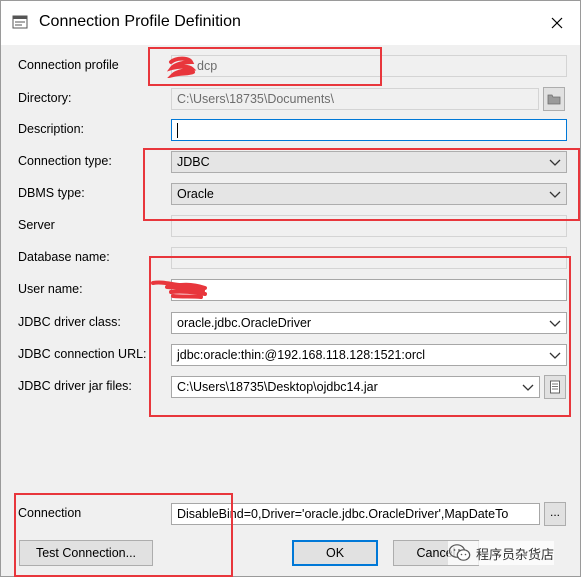  I want to click on window-title: Connection Profile Definition, so click(140, 21).